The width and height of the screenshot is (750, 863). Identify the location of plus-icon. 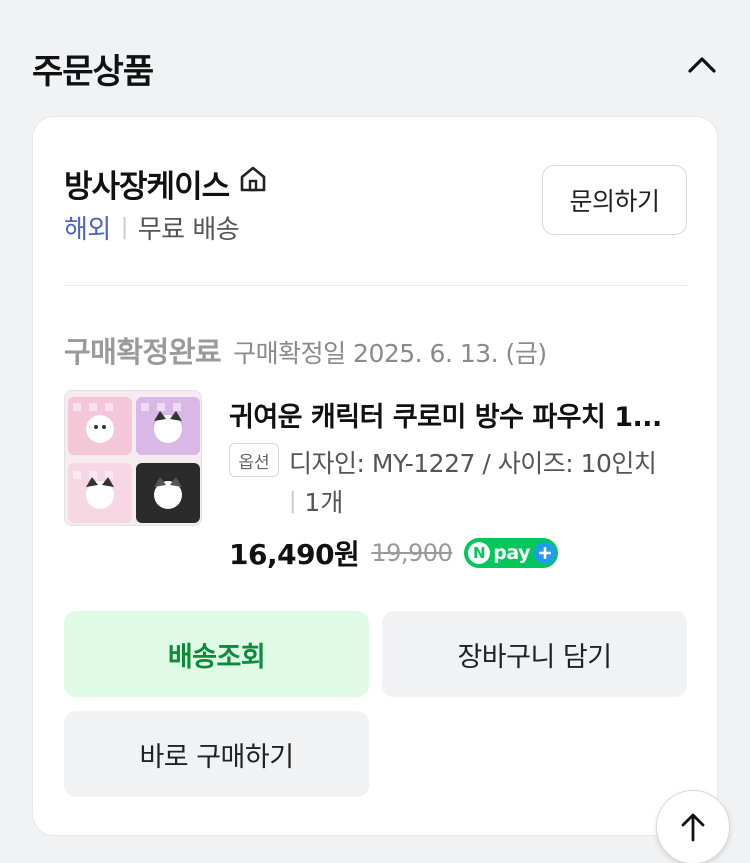
(545, 553).